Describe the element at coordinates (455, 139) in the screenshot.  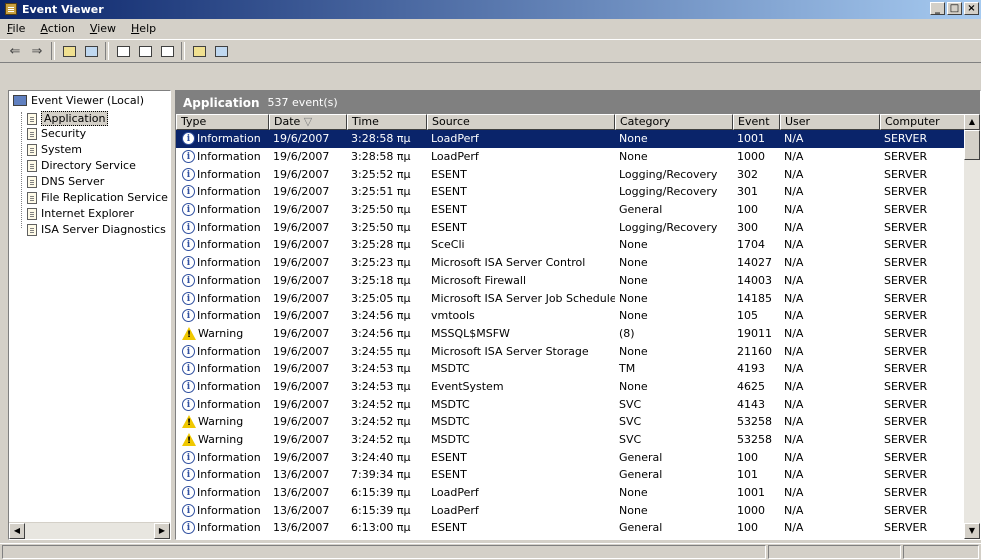
I see `cell-source: LoadPerf` at that location.